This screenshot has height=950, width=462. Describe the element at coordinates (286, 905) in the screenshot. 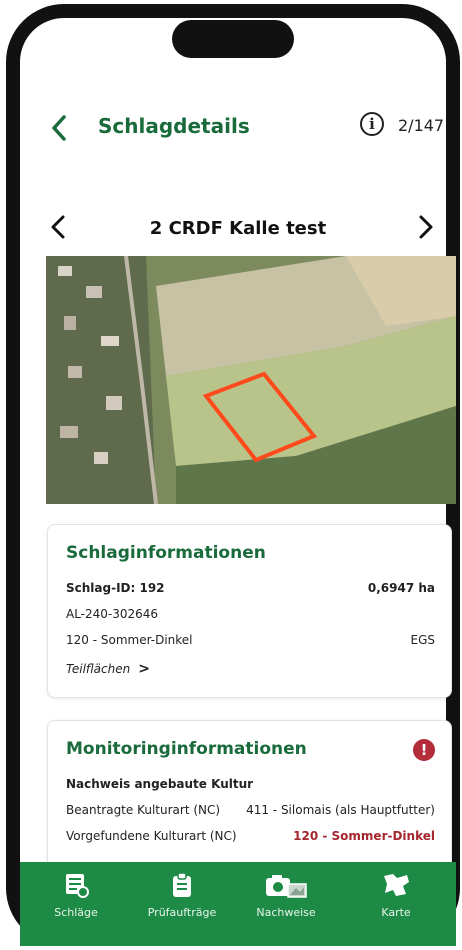

I see `tab-nachweise: Nachweise` at that location.